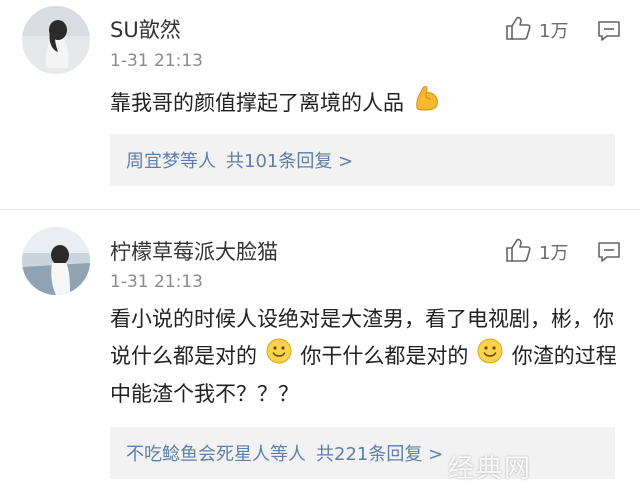 The image size is (640, 494). I want to click on replies-link: 不吃鲶鱼会死星人等人 共221条回复 >, so click(362, 453).